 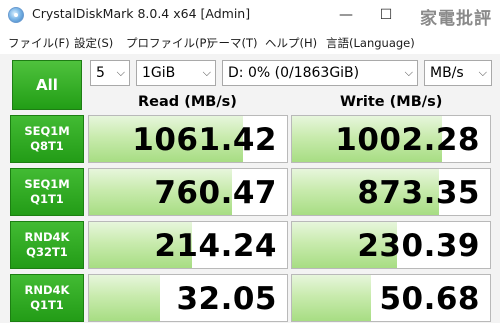 I want to click on test-count-value: 5, so click(x=100, y=73).